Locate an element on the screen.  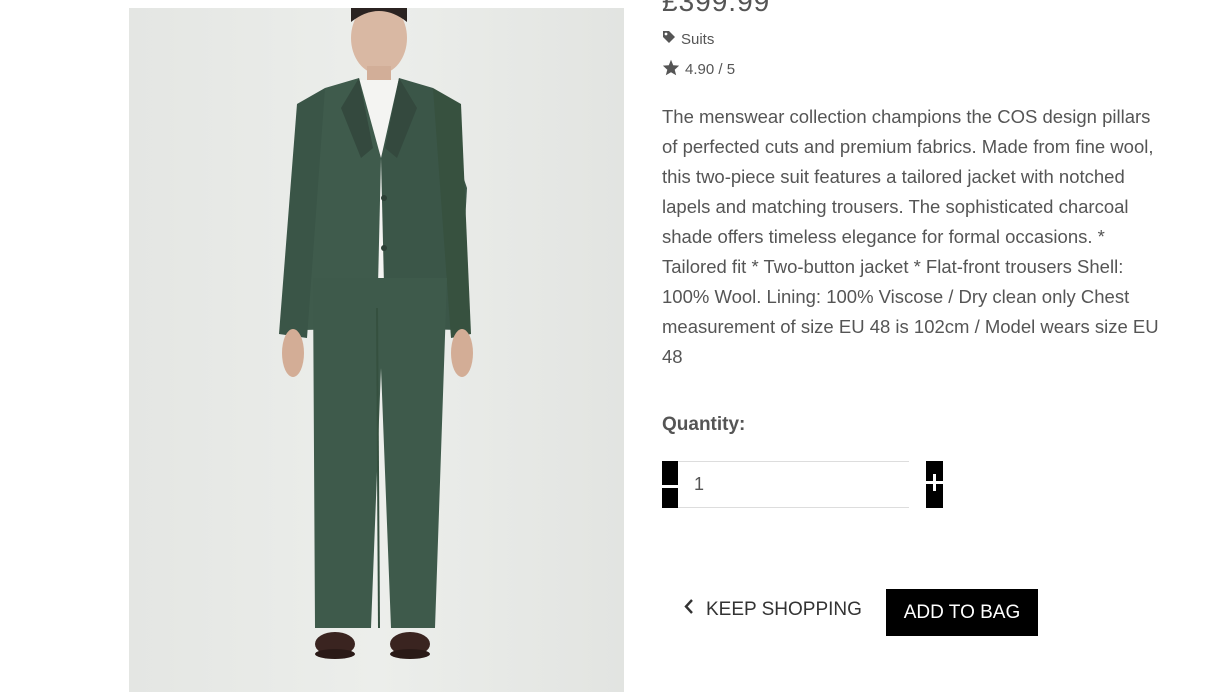
quantity-stepper is located at coordinates (802, 484).